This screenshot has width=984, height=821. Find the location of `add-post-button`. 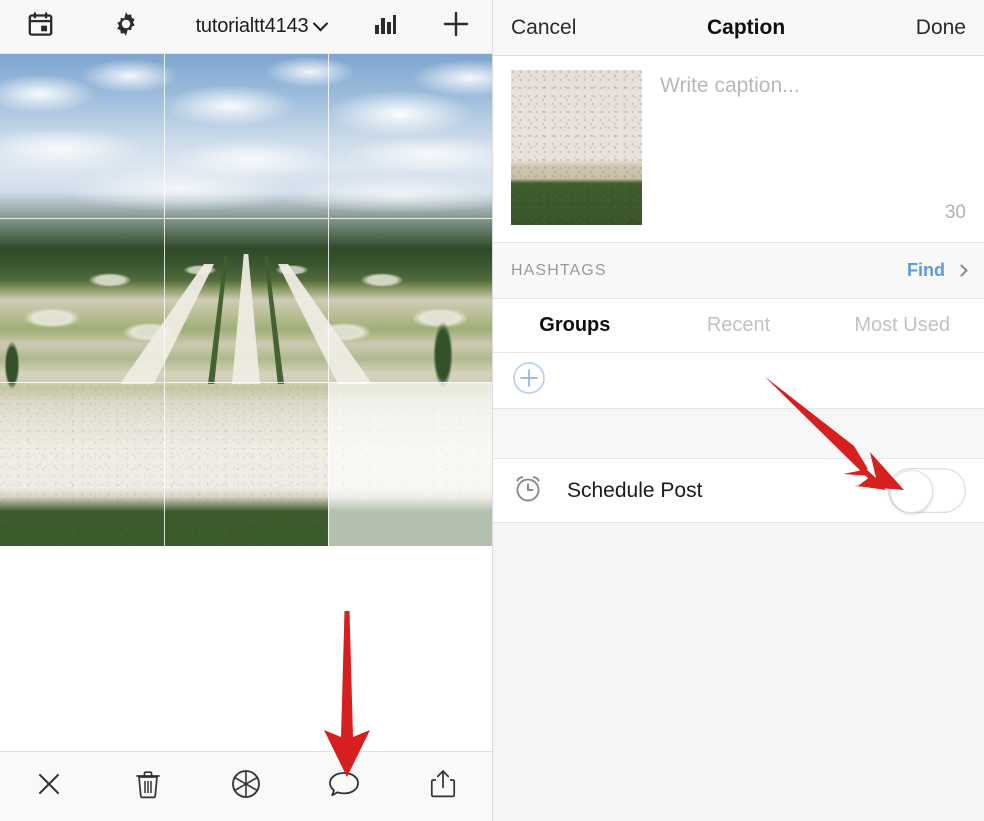

add-post-button is located at coordinates (456, 27).